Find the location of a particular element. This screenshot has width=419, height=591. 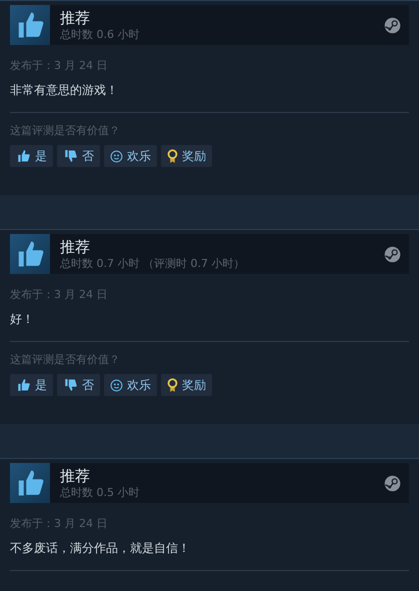

playtime: 总时数 0.6 小时 is located at coordinates (100, 35).